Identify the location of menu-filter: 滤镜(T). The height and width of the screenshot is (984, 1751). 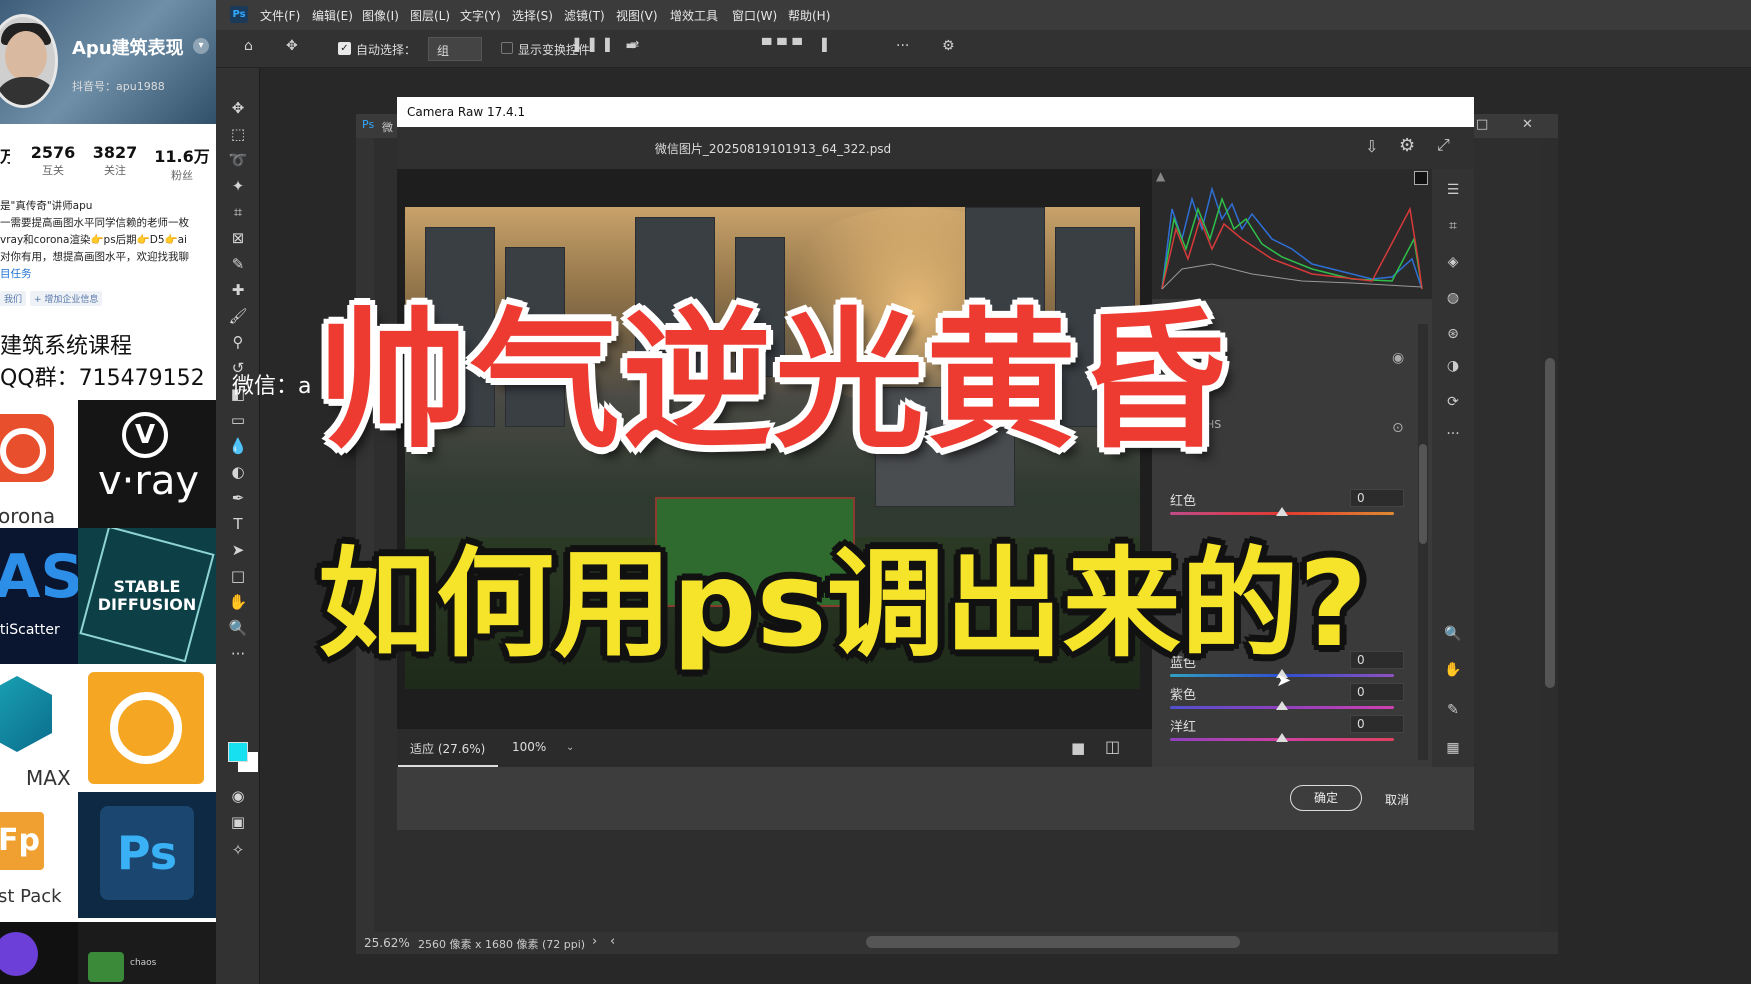
(584, 15).